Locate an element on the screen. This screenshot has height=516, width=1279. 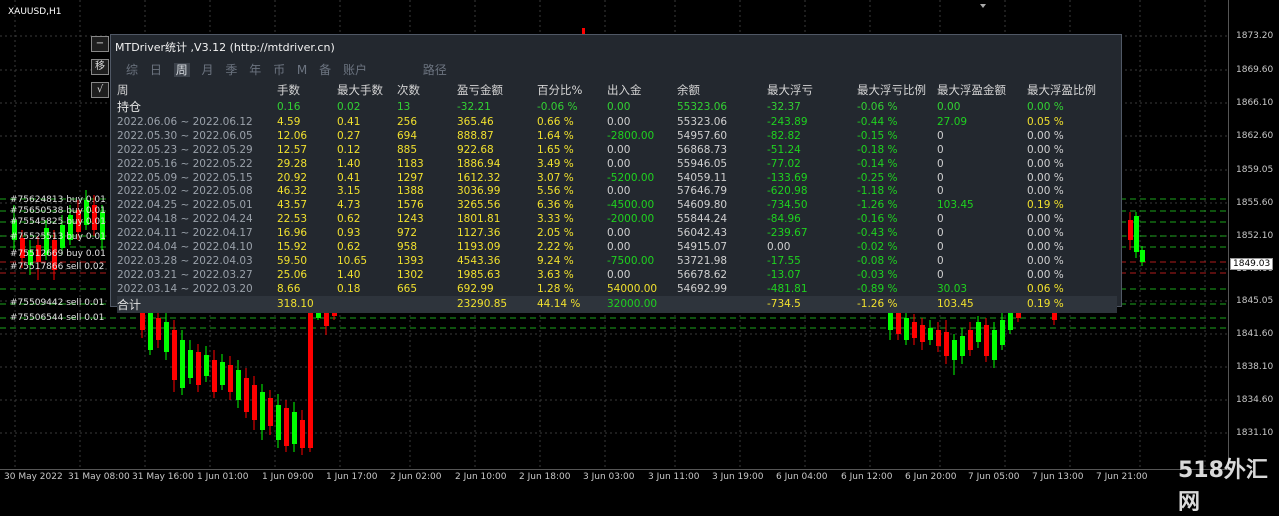
table-cell: 1127.36 is located at coordinates (479, 233).